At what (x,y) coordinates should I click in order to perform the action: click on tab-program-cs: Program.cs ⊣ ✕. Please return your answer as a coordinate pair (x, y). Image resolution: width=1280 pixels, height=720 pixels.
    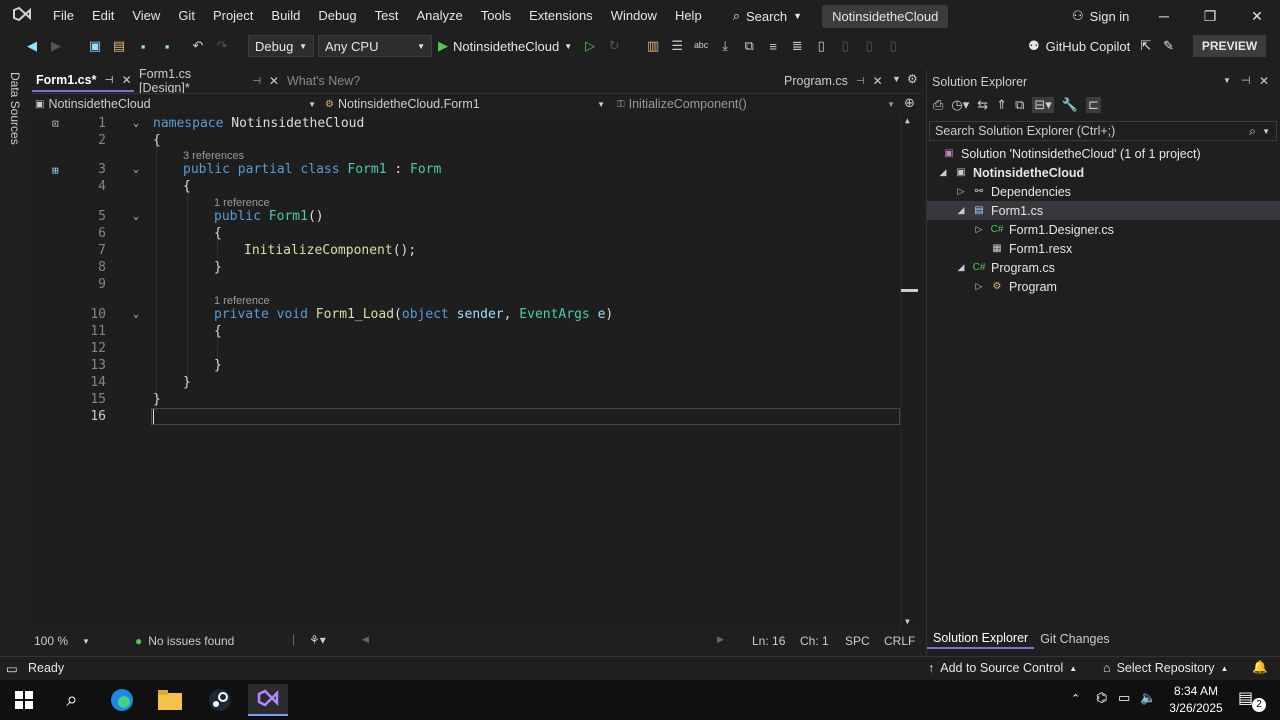
    Looking at the image, I should click on (835, 81).